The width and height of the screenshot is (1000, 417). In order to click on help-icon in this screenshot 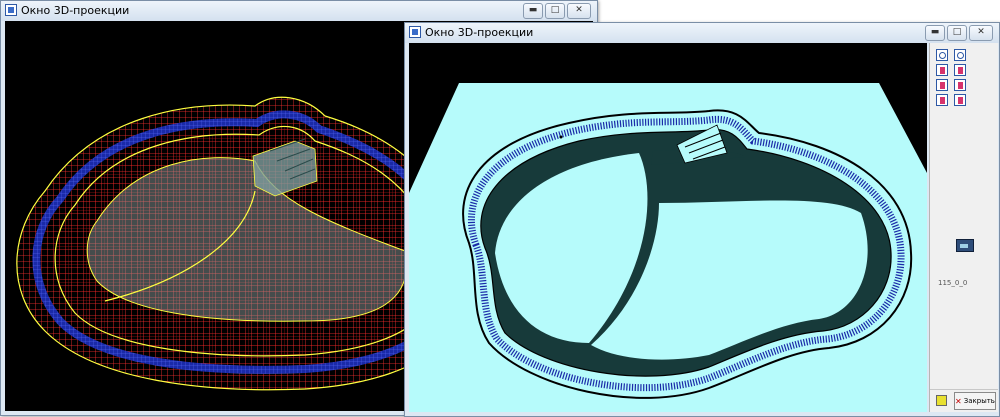, I will do `click(941, 400)`.